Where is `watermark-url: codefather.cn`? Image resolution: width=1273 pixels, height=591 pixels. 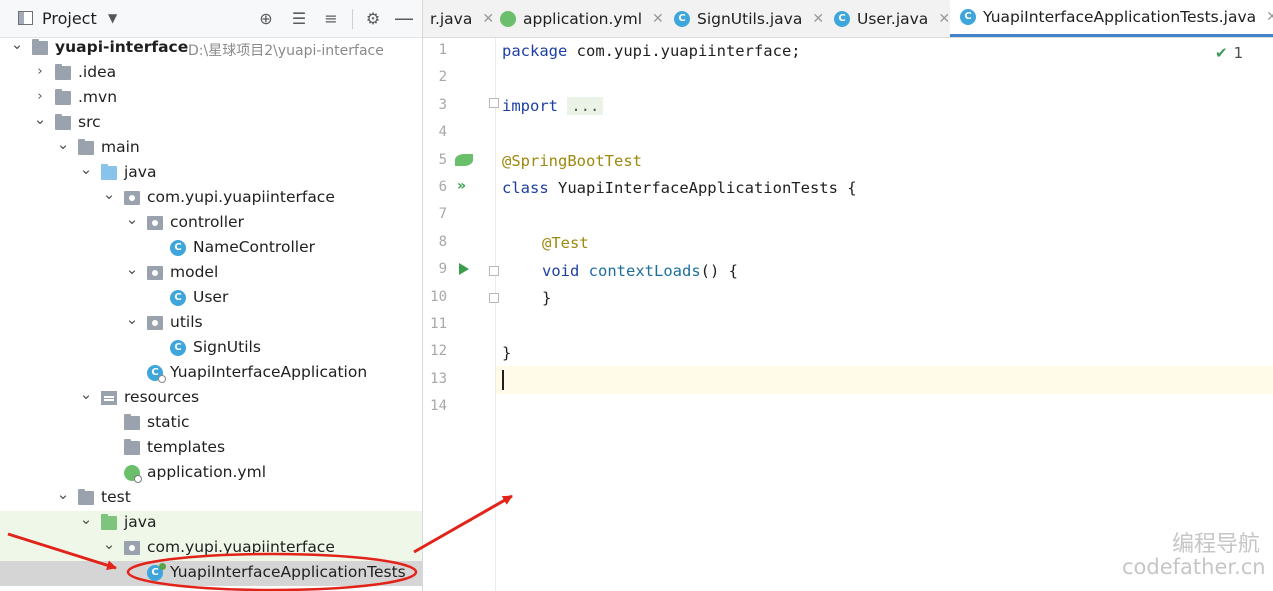 watermark-url: codefather.cn is located at coordinates (1194, 567).